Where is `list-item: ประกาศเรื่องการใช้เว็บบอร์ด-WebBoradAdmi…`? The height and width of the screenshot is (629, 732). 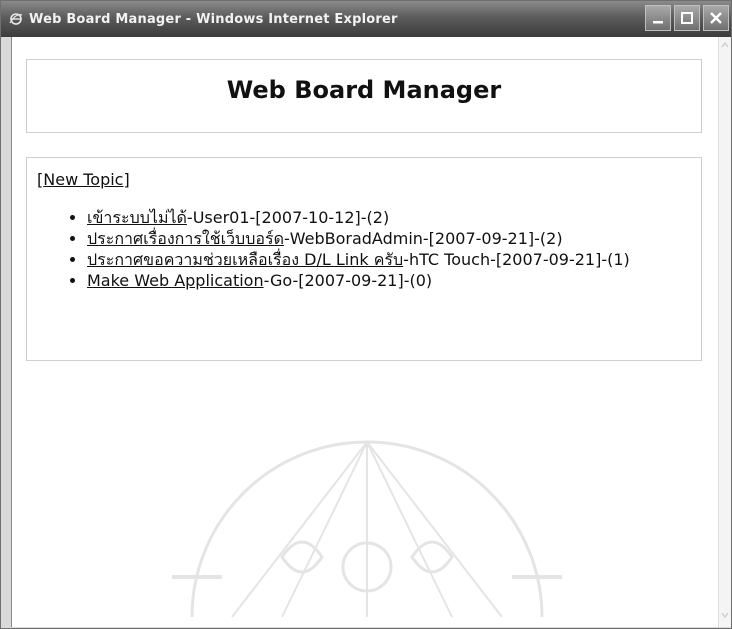 list-item: ประกาศเรื่องการใช้เว็บบอร์ด-WebBoradAdmi… is located at coordinates (389, 238).